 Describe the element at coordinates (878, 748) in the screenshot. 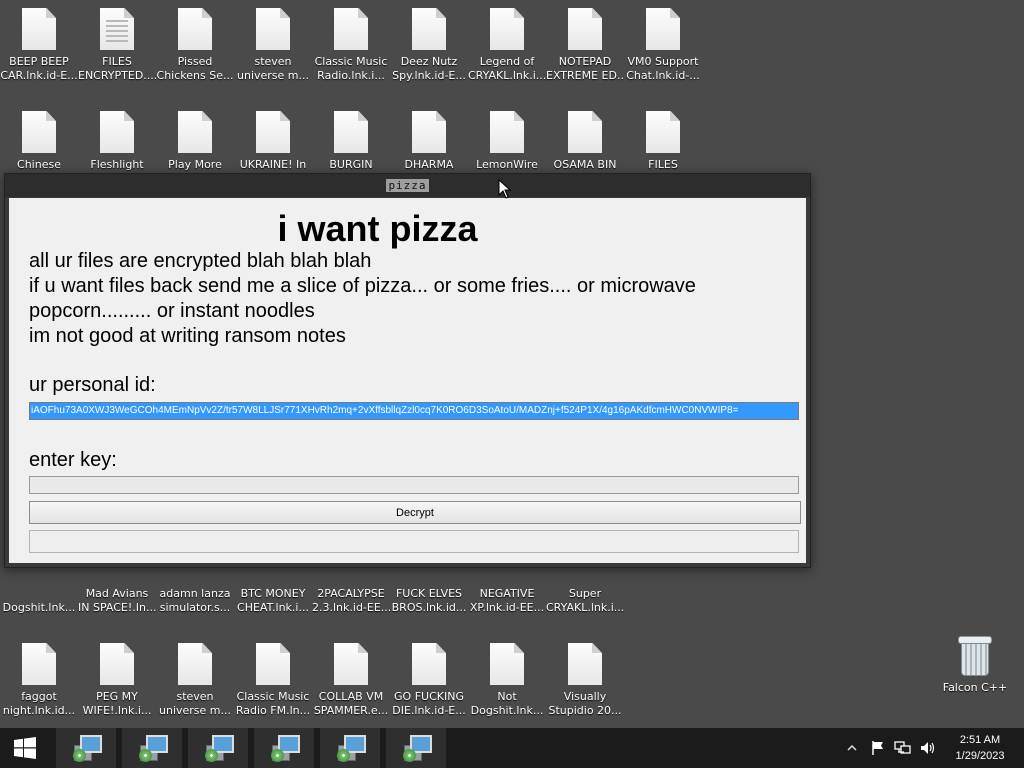

I see `flag-icon` at that location.